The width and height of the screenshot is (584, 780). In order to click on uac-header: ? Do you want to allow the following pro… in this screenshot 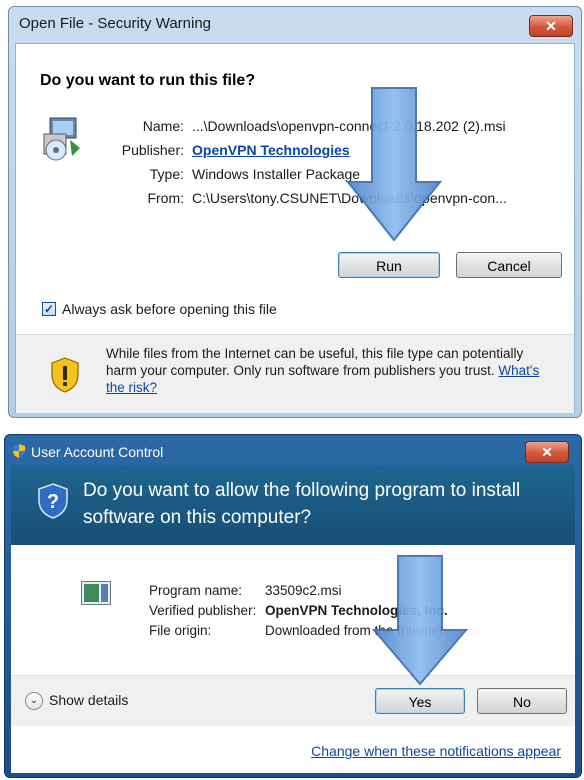, I will do `click(293, 505)`.